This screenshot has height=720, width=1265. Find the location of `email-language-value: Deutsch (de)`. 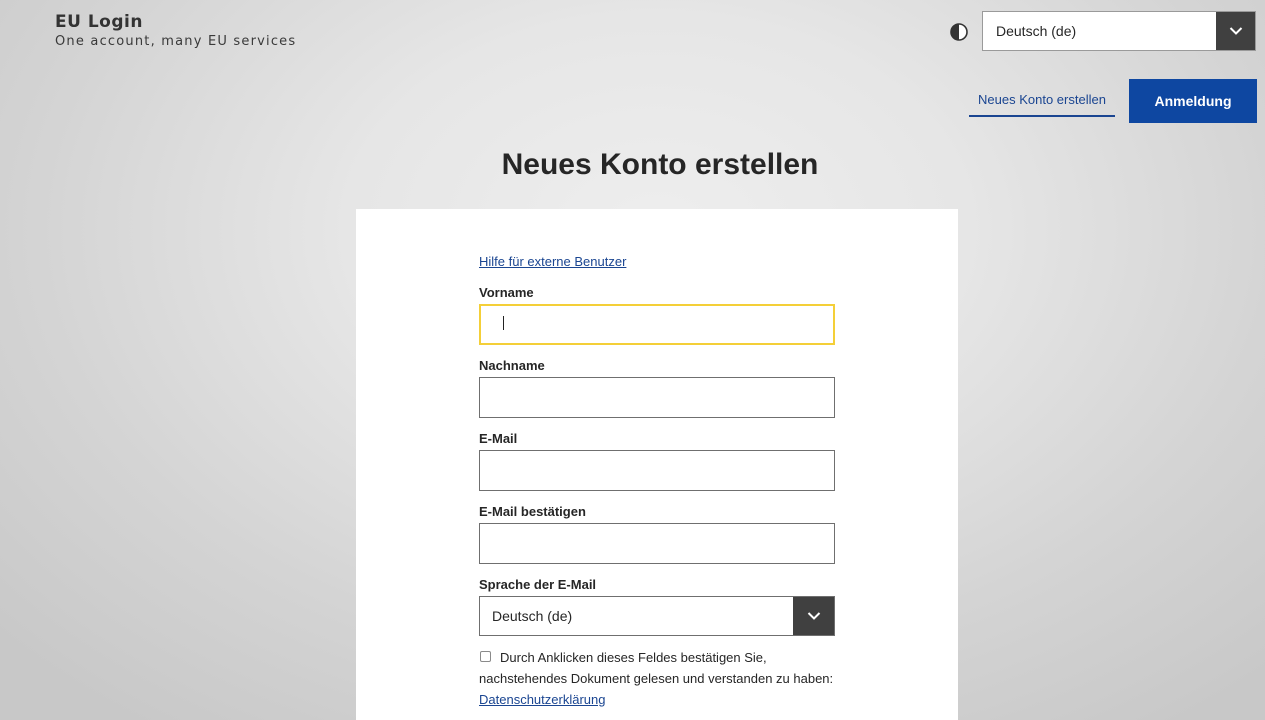

email-language-value: Deutsch (de) is located at coordinates (532, 616).